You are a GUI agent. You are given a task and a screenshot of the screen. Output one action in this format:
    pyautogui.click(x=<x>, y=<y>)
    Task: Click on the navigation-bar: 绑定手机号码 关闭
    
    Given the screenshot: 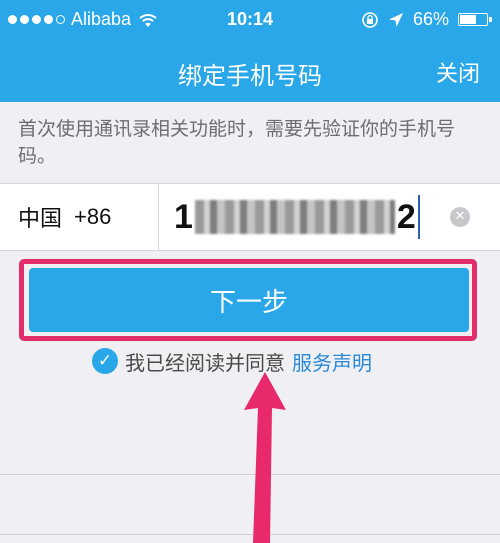 What is the action you would take?
    pyautogui.click(x=250, y=71)
    